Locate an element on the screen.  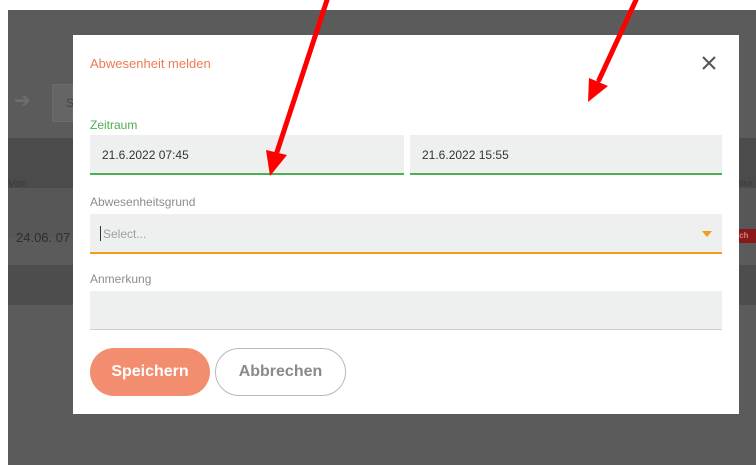
annotation-arrow-left is located at coordinates (298, 88).